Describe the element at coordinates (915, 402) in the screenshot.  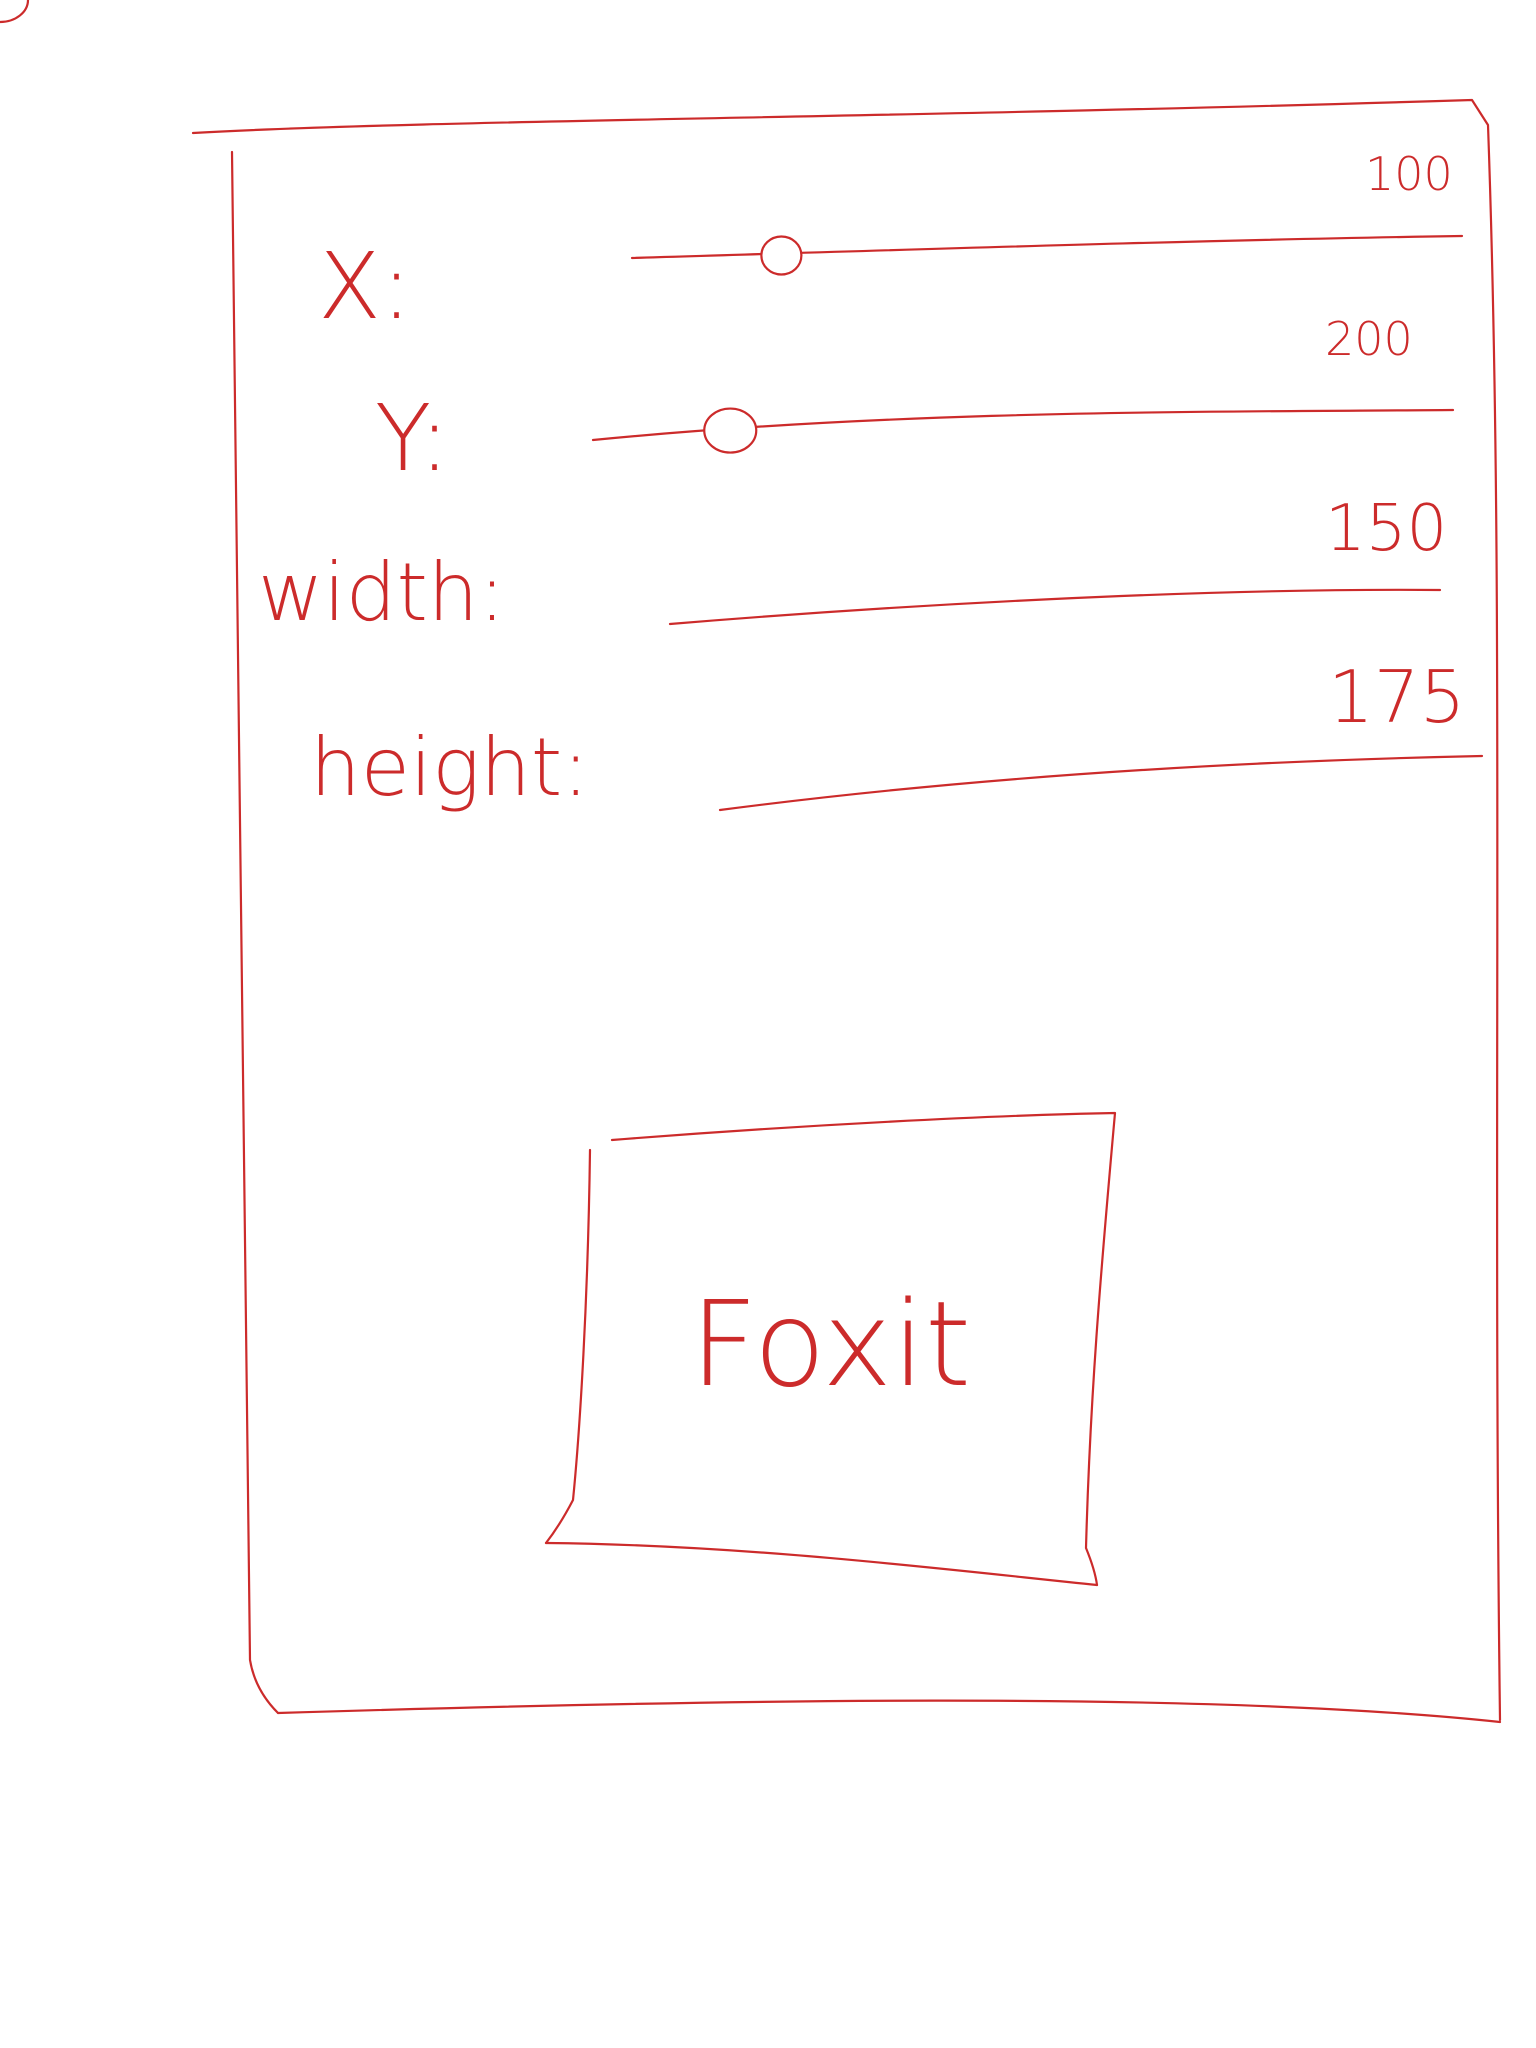
I see `slider-y: Y: 200` at that location.